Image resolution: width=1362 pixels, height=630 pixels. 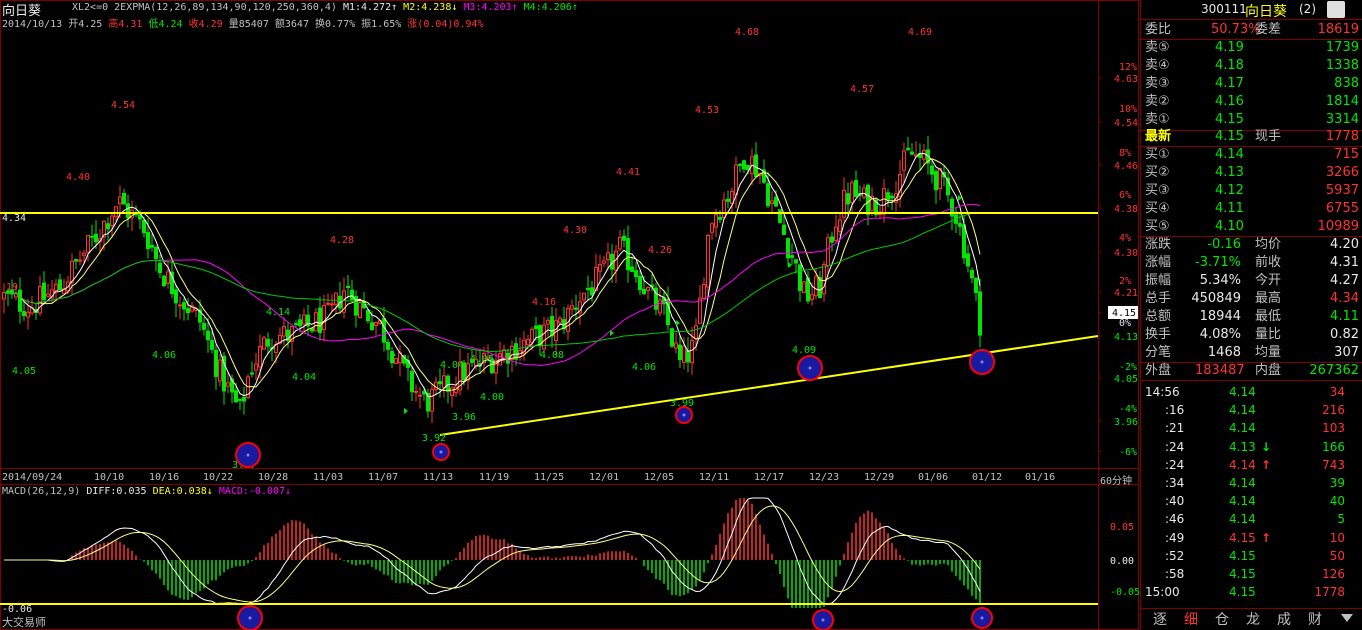 I want to click on stat-row: 分笔 1468 均量 307, so click(x=1251, y=353).